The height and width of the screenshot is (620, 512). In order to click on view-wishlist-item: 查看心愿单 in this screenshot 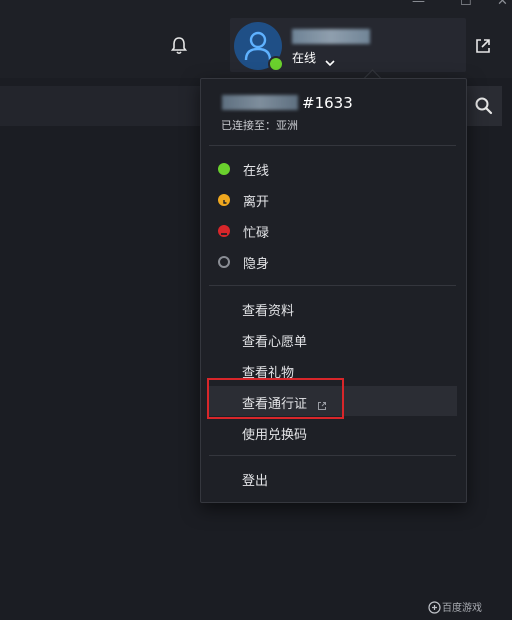, I will do `click(274, 340)`.